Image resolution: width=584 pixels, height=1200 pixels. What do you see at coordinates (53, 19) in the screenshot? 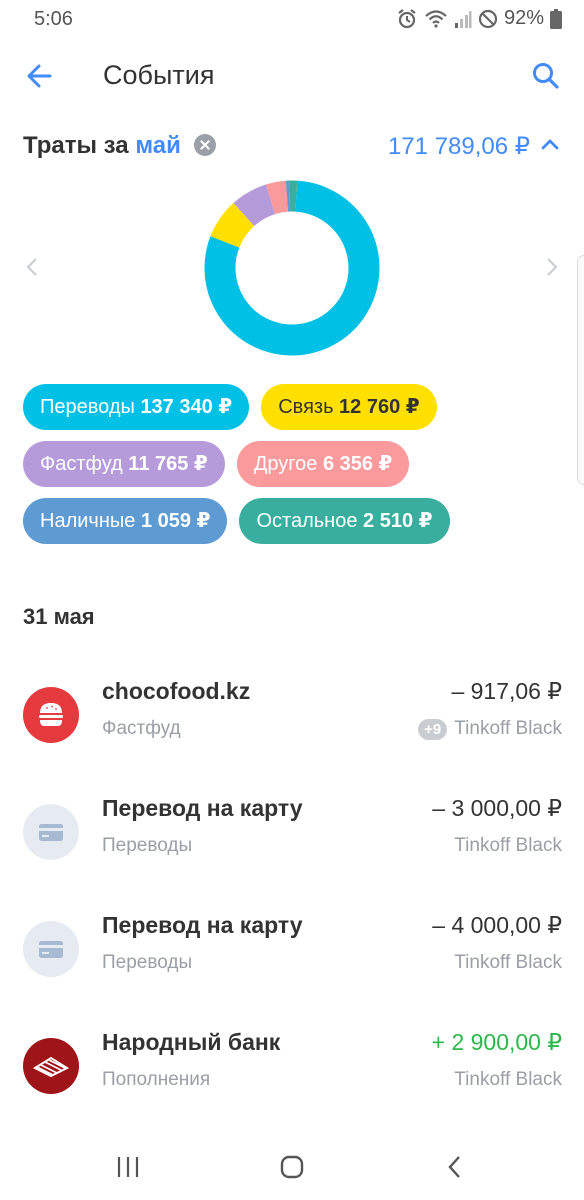
I see `status-time: 5:06` at bounding box center [53, 19].